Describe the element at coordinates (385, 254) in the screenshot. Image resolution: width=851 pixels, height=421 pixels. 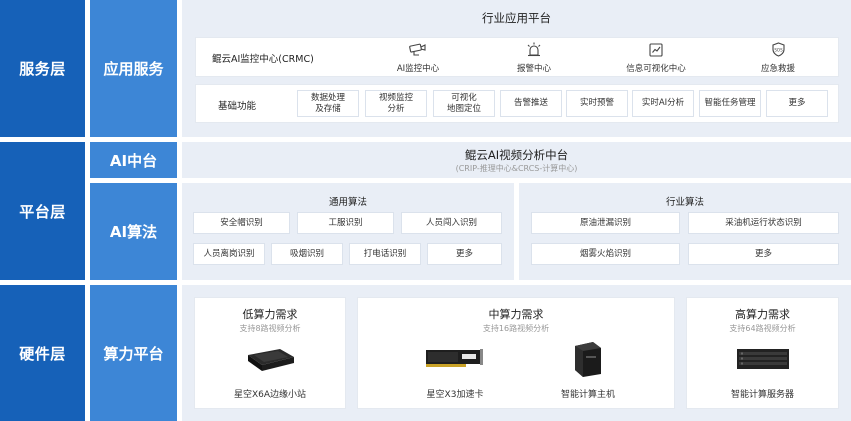
I see `algo-chip-phone-call: 打电话识别` at that location.